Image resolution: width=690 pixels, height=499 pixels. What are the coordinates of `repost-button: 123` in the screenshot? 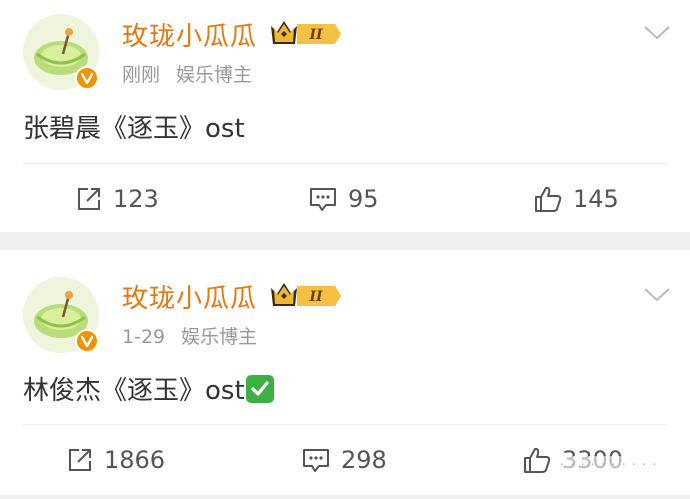 It's located at (117, 199).